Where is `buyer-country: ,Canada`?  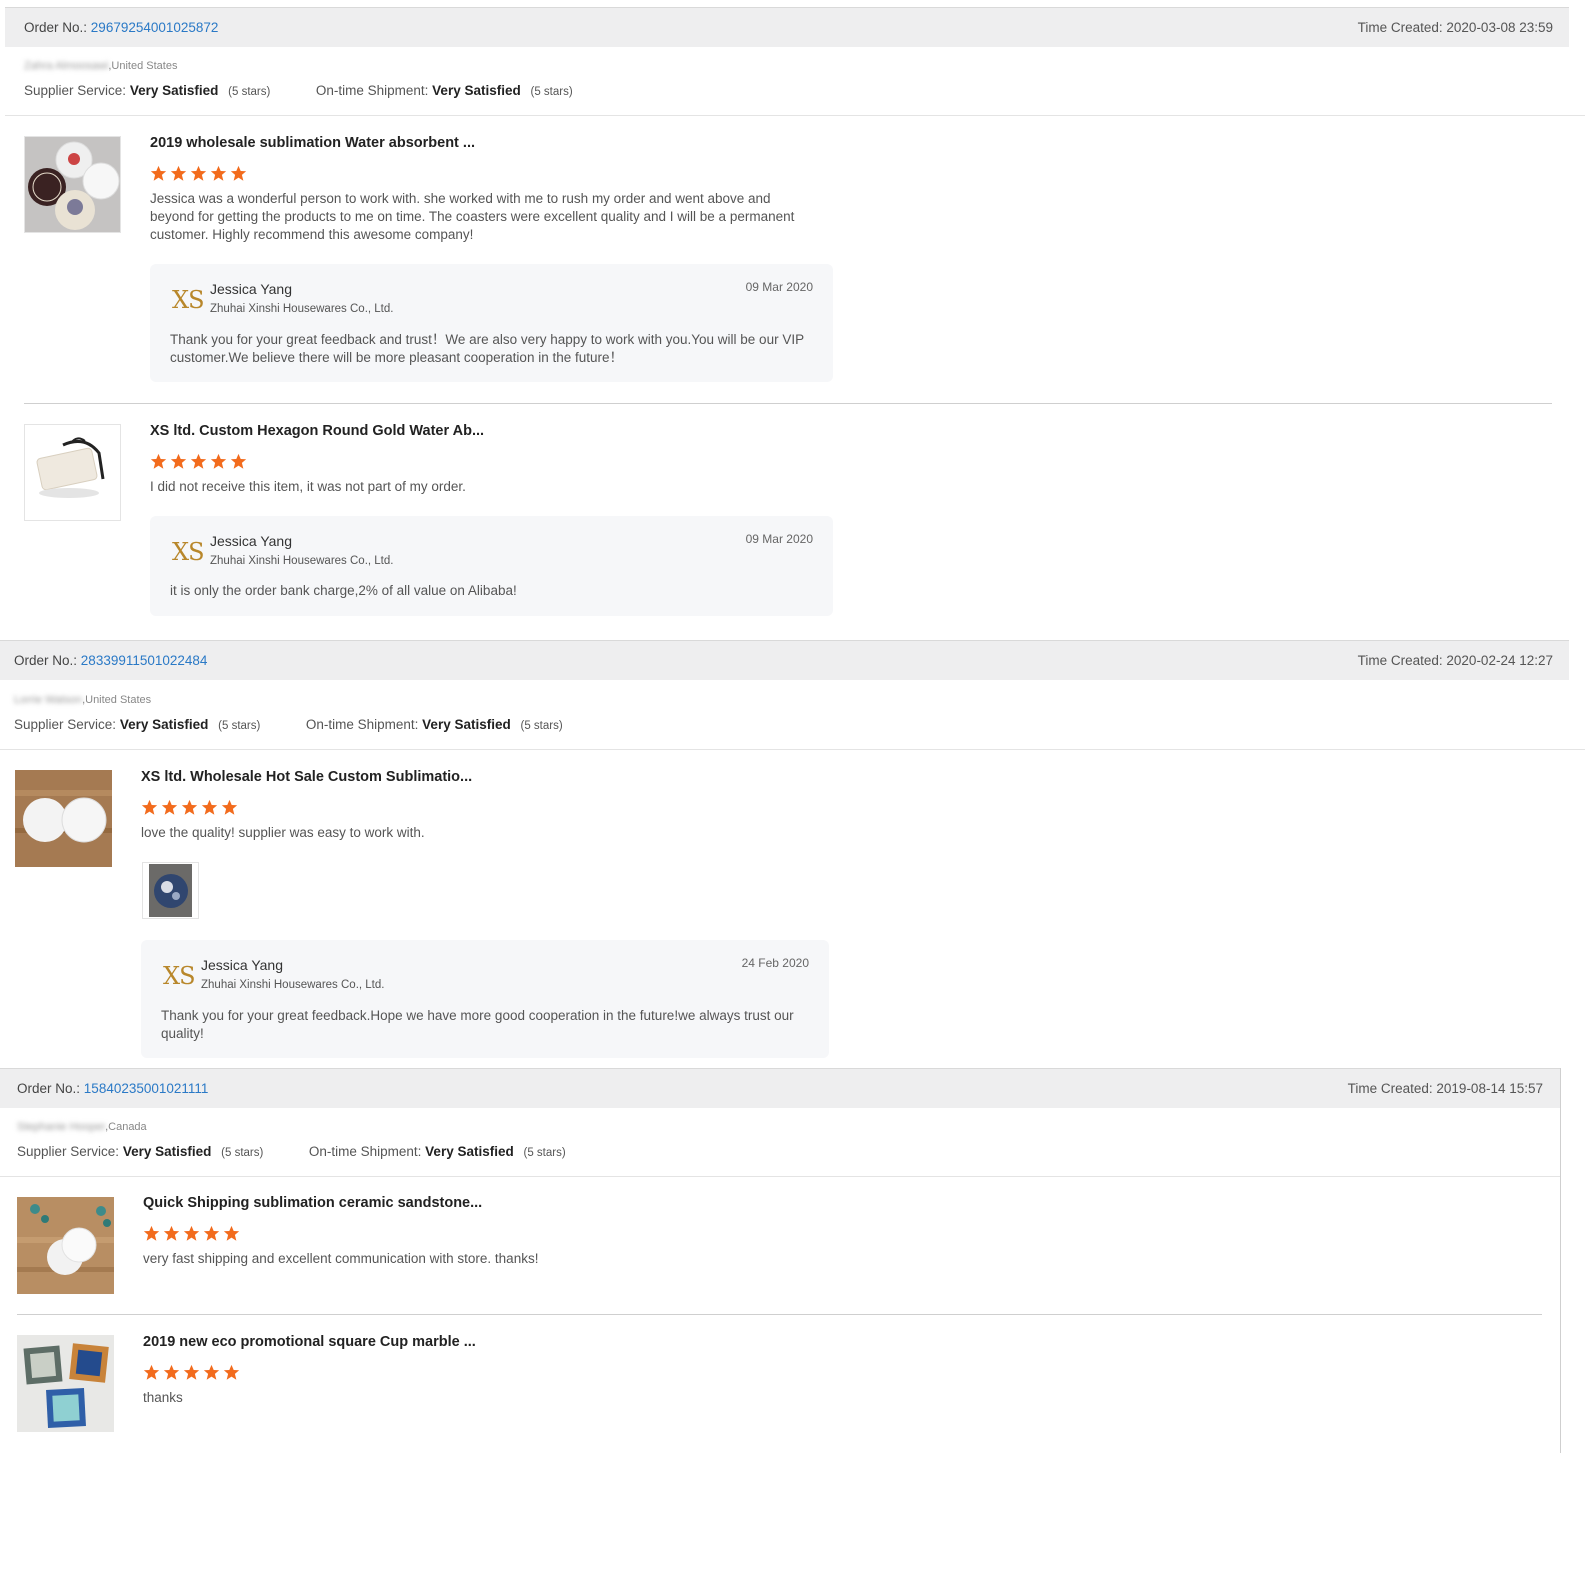 buyer-country: ,Canada is located at coordinates (126, 1127).